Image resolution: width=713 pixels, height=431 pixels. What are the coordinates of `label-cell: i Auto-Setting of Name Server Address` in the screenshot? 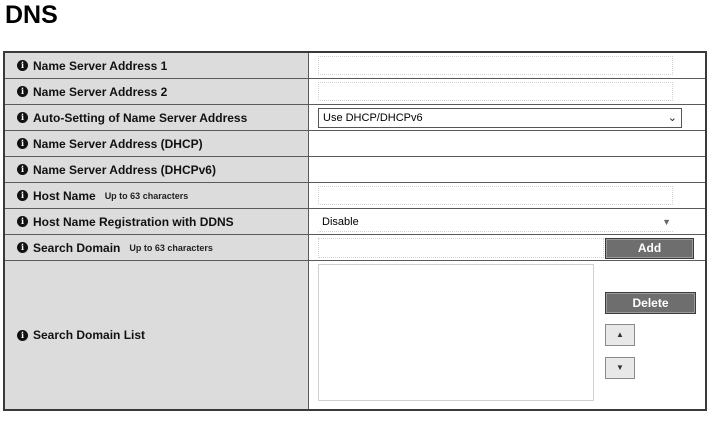 It's located at (156, 117).